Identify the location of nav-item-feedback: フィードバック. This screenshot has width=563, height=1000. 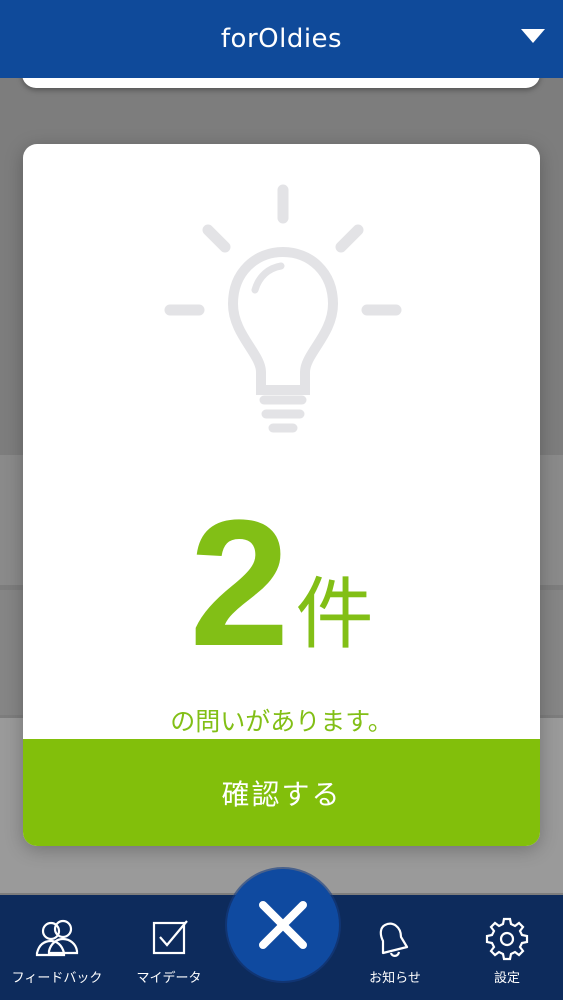
(57, 947).